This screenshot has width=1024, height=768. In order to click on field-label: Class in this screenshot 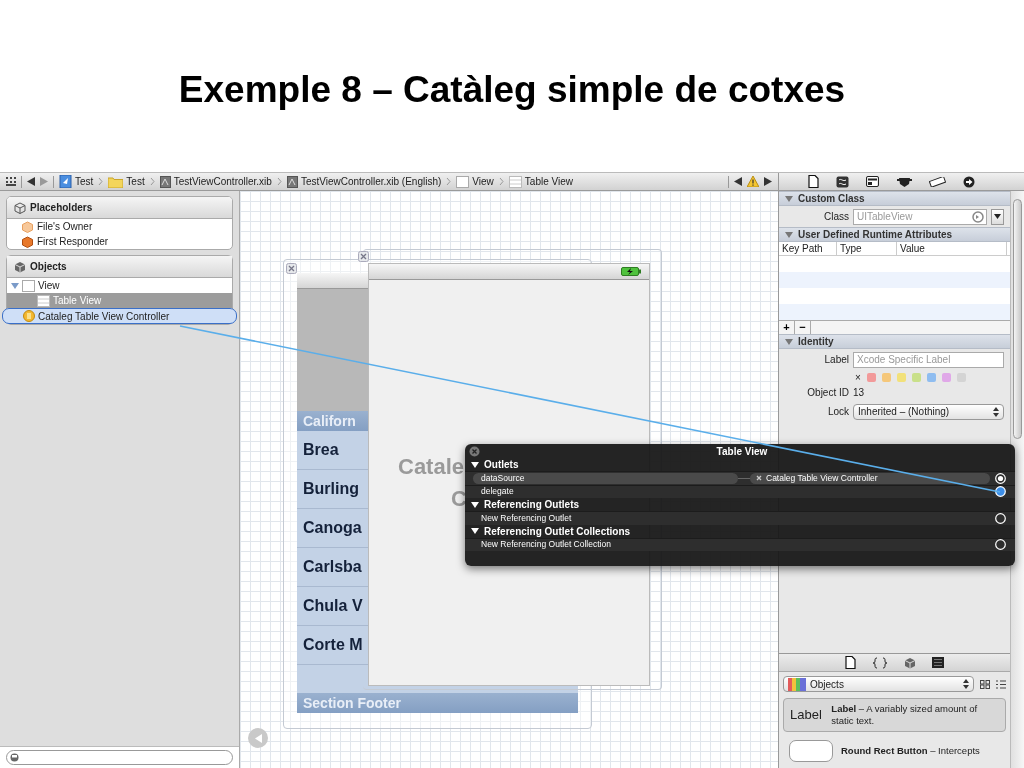, I will do `click(836, 217)`.